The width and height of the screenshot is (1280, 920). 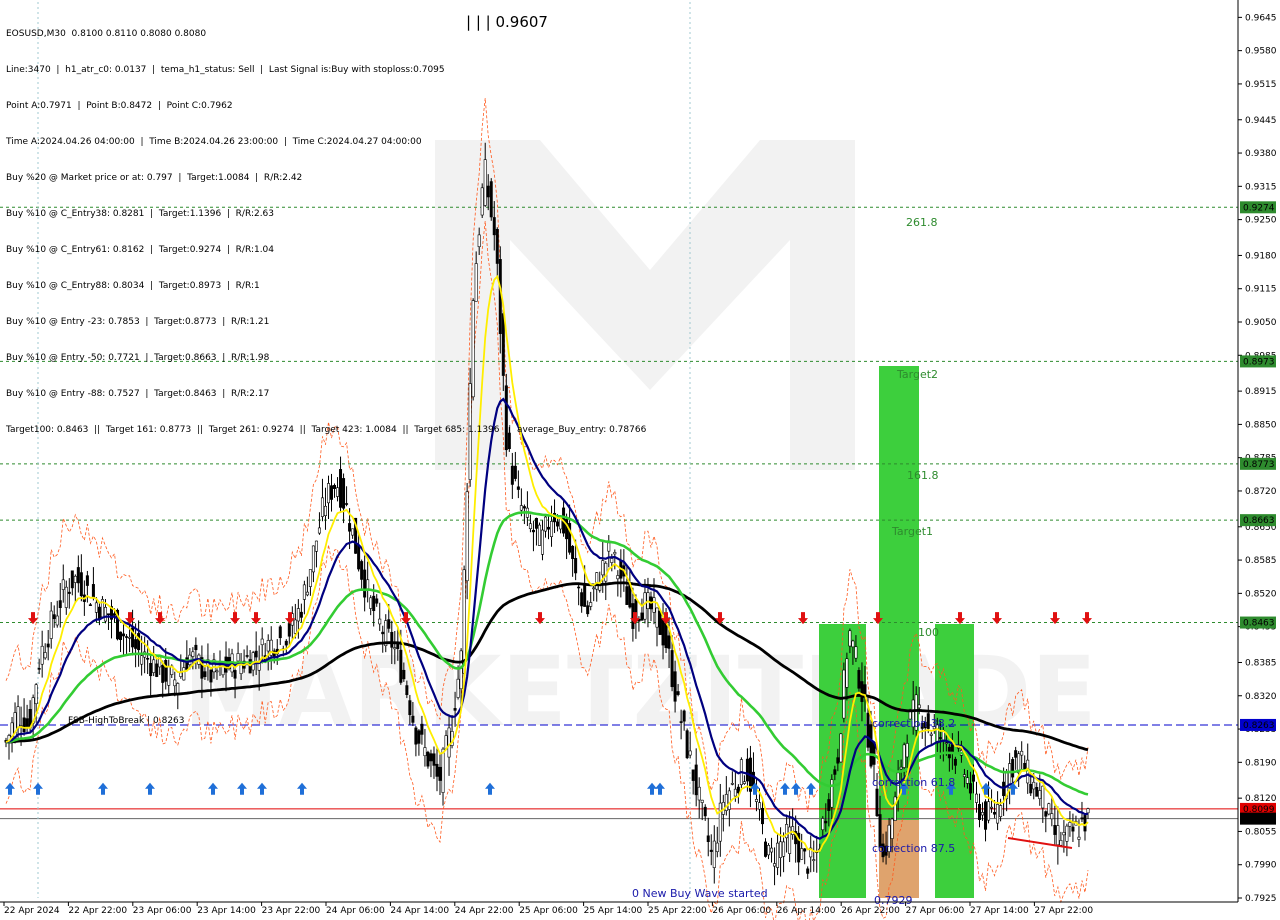 What do you see at coordinates (913, 782) in the screenshot?
I see `correction-label: correction 61.8` at bounding box center [913, 782].